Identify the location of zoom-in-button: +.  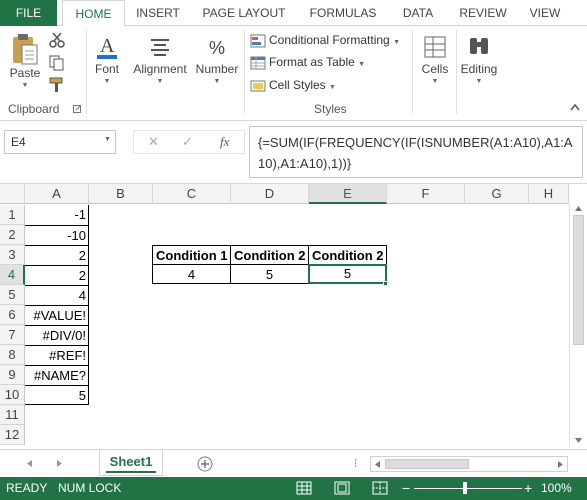
(528, 488).